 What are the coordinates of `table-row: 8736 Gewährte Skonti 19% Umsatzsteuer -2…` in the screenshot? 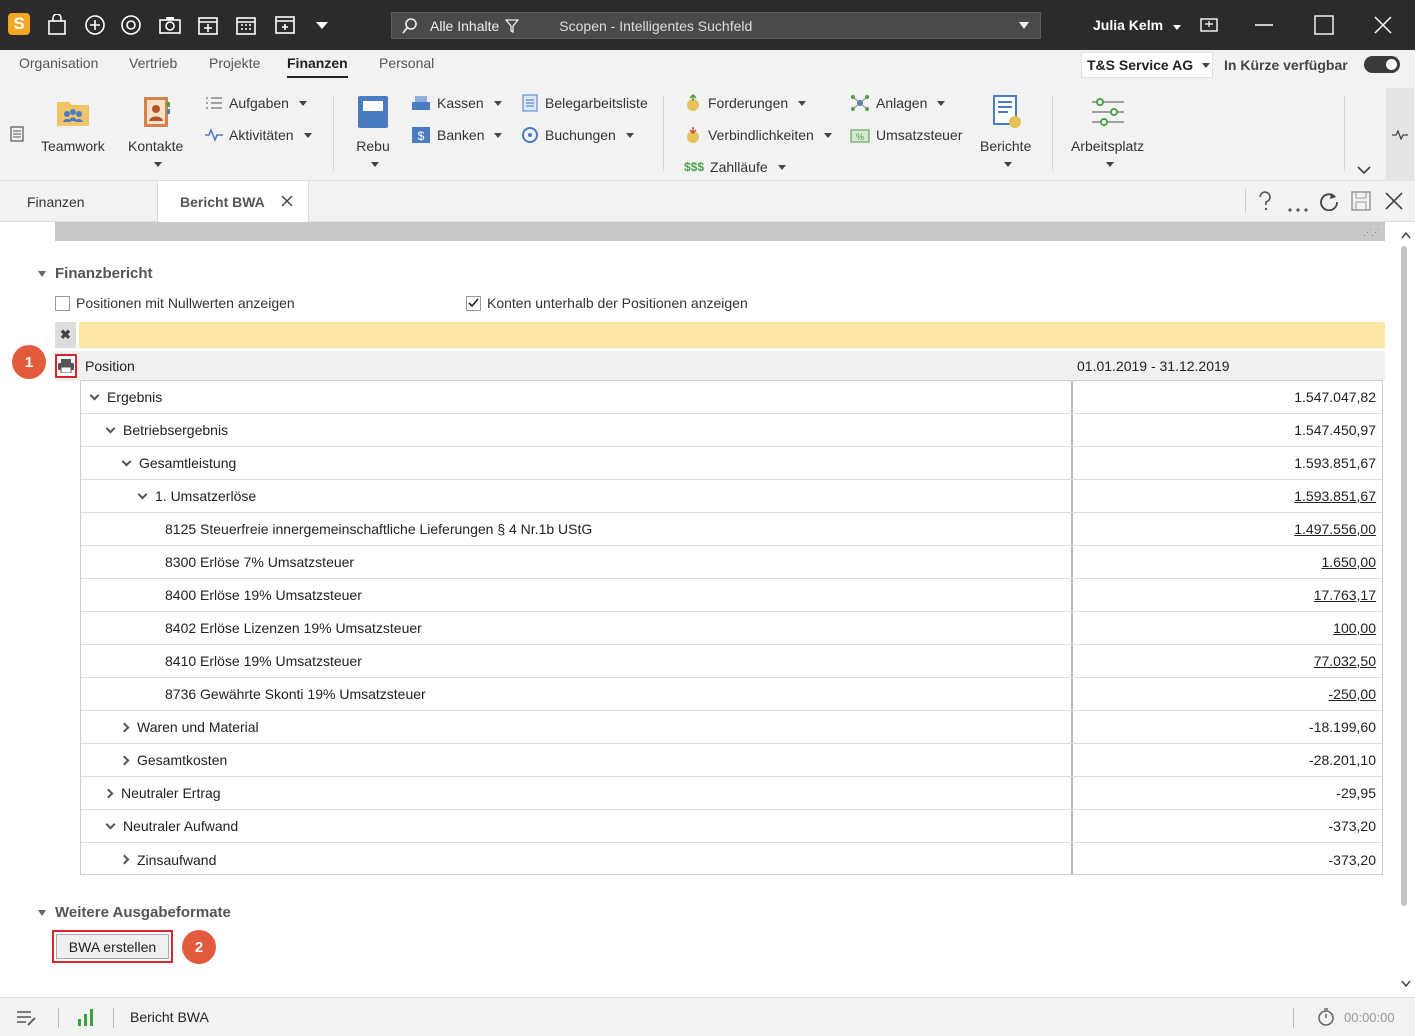 It's located at (731, 694).